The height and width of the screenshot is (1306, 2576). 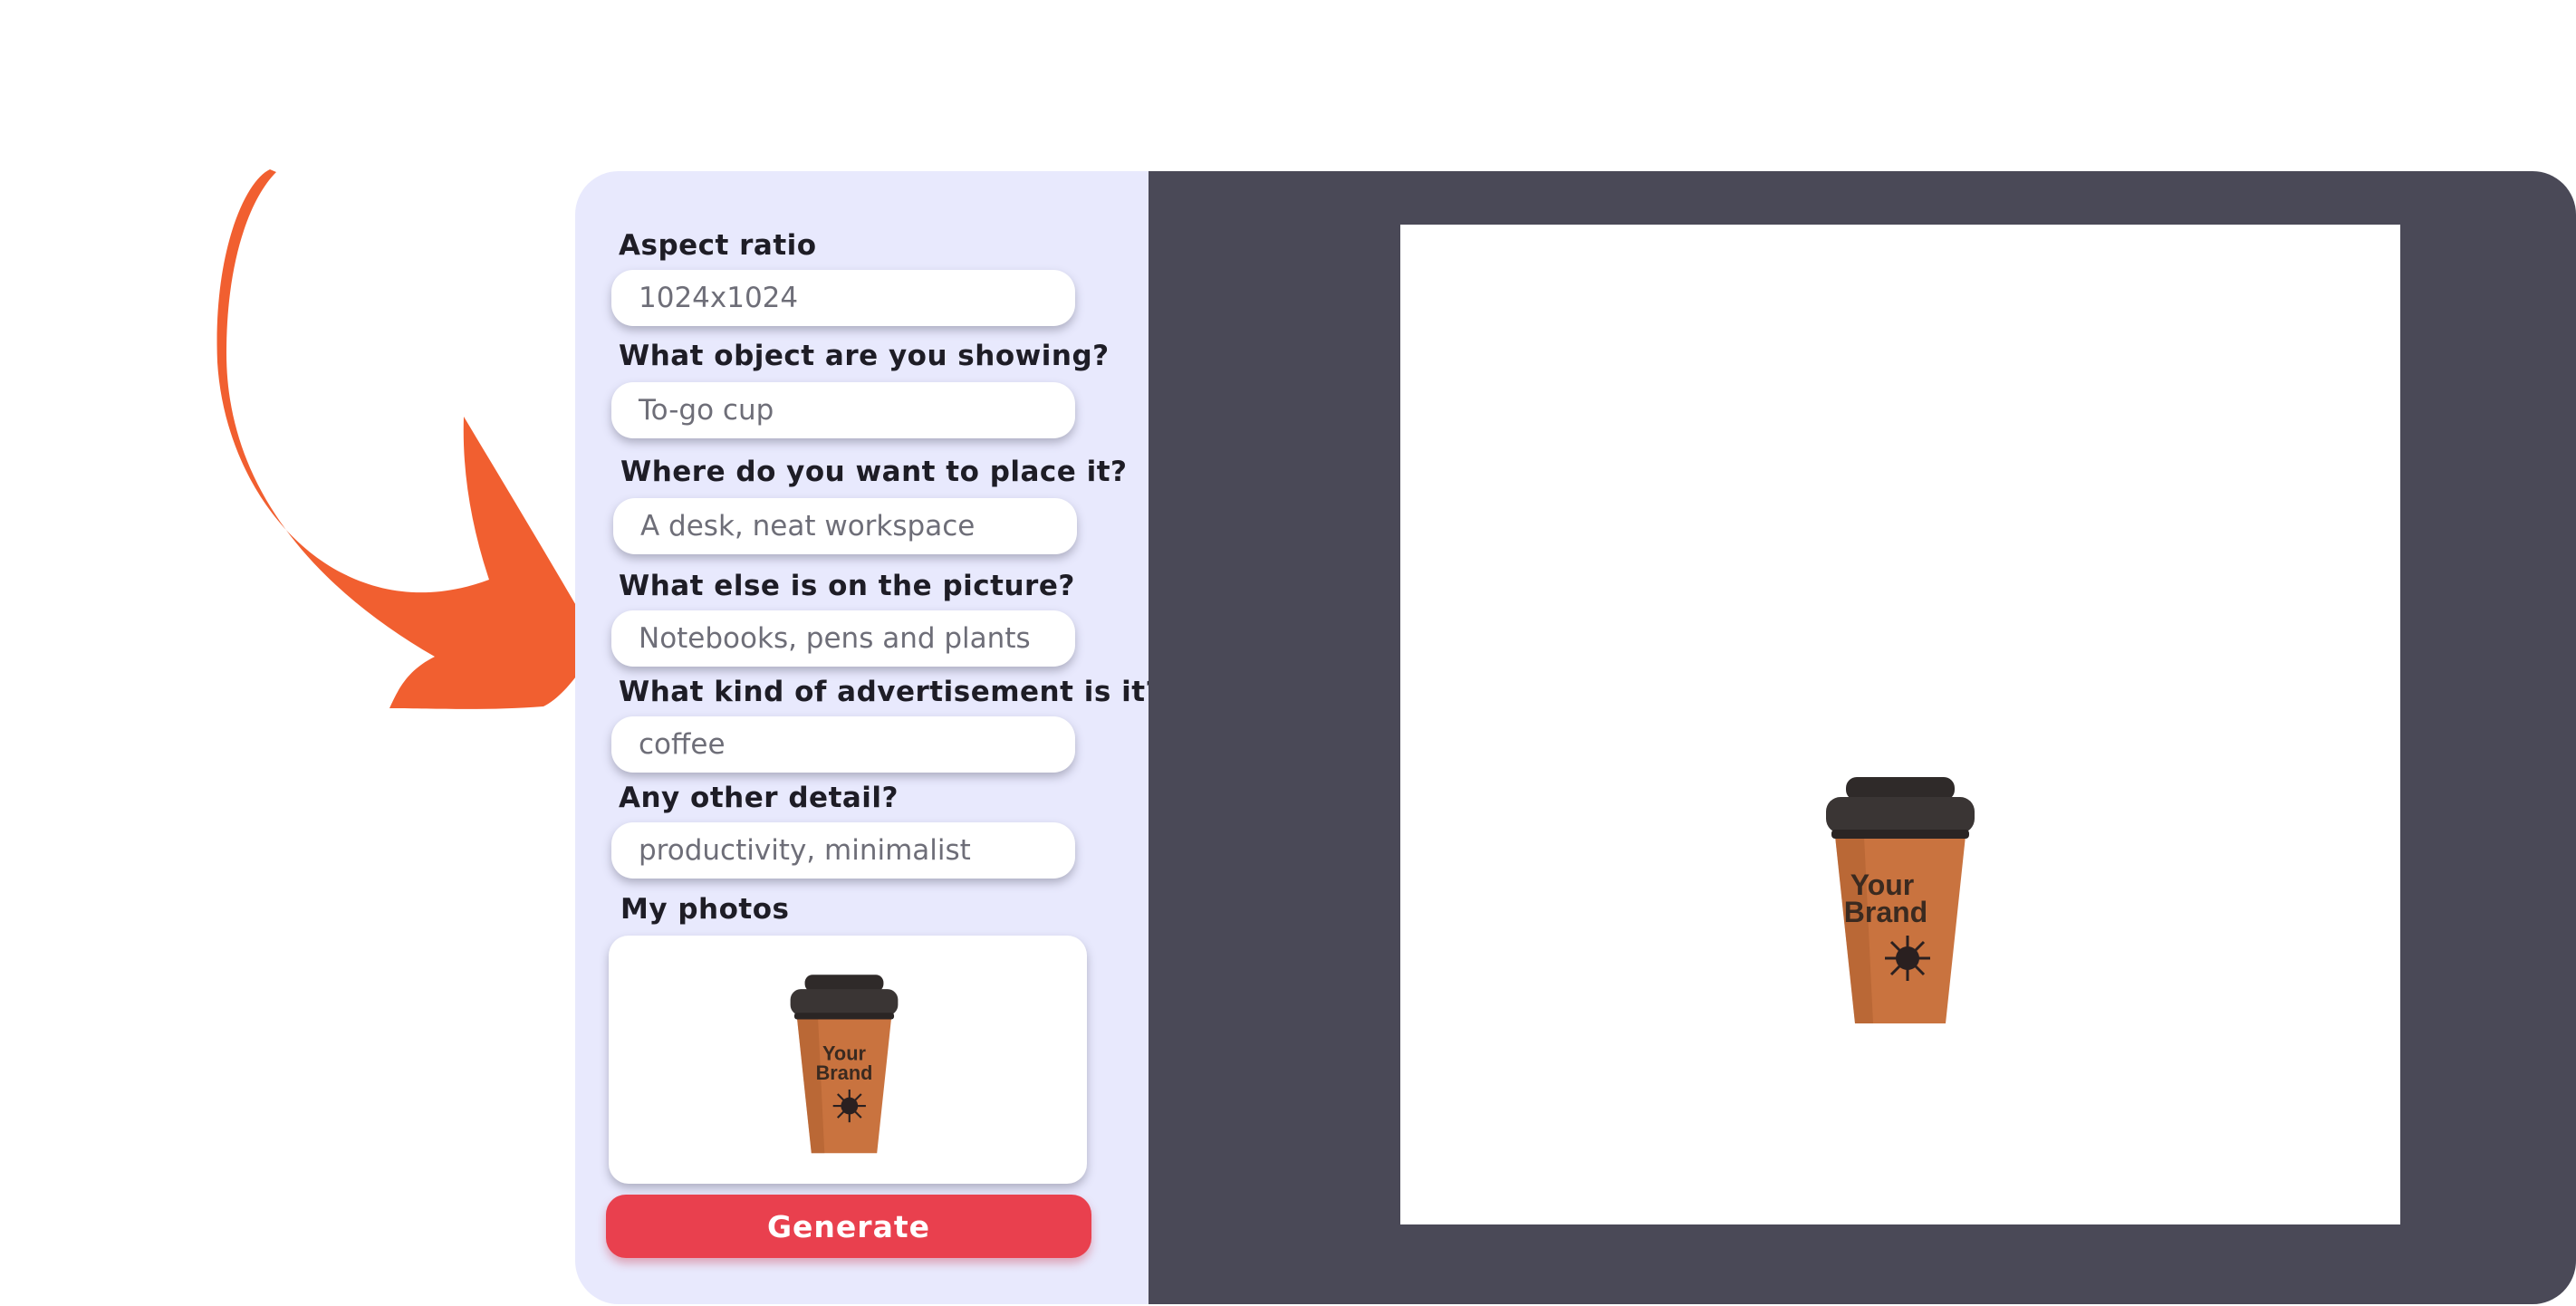 What do you see at coordinates (848, 1226) in the screenshot?
I see `generate-button: Generate` at bounding box center [848, 1226].